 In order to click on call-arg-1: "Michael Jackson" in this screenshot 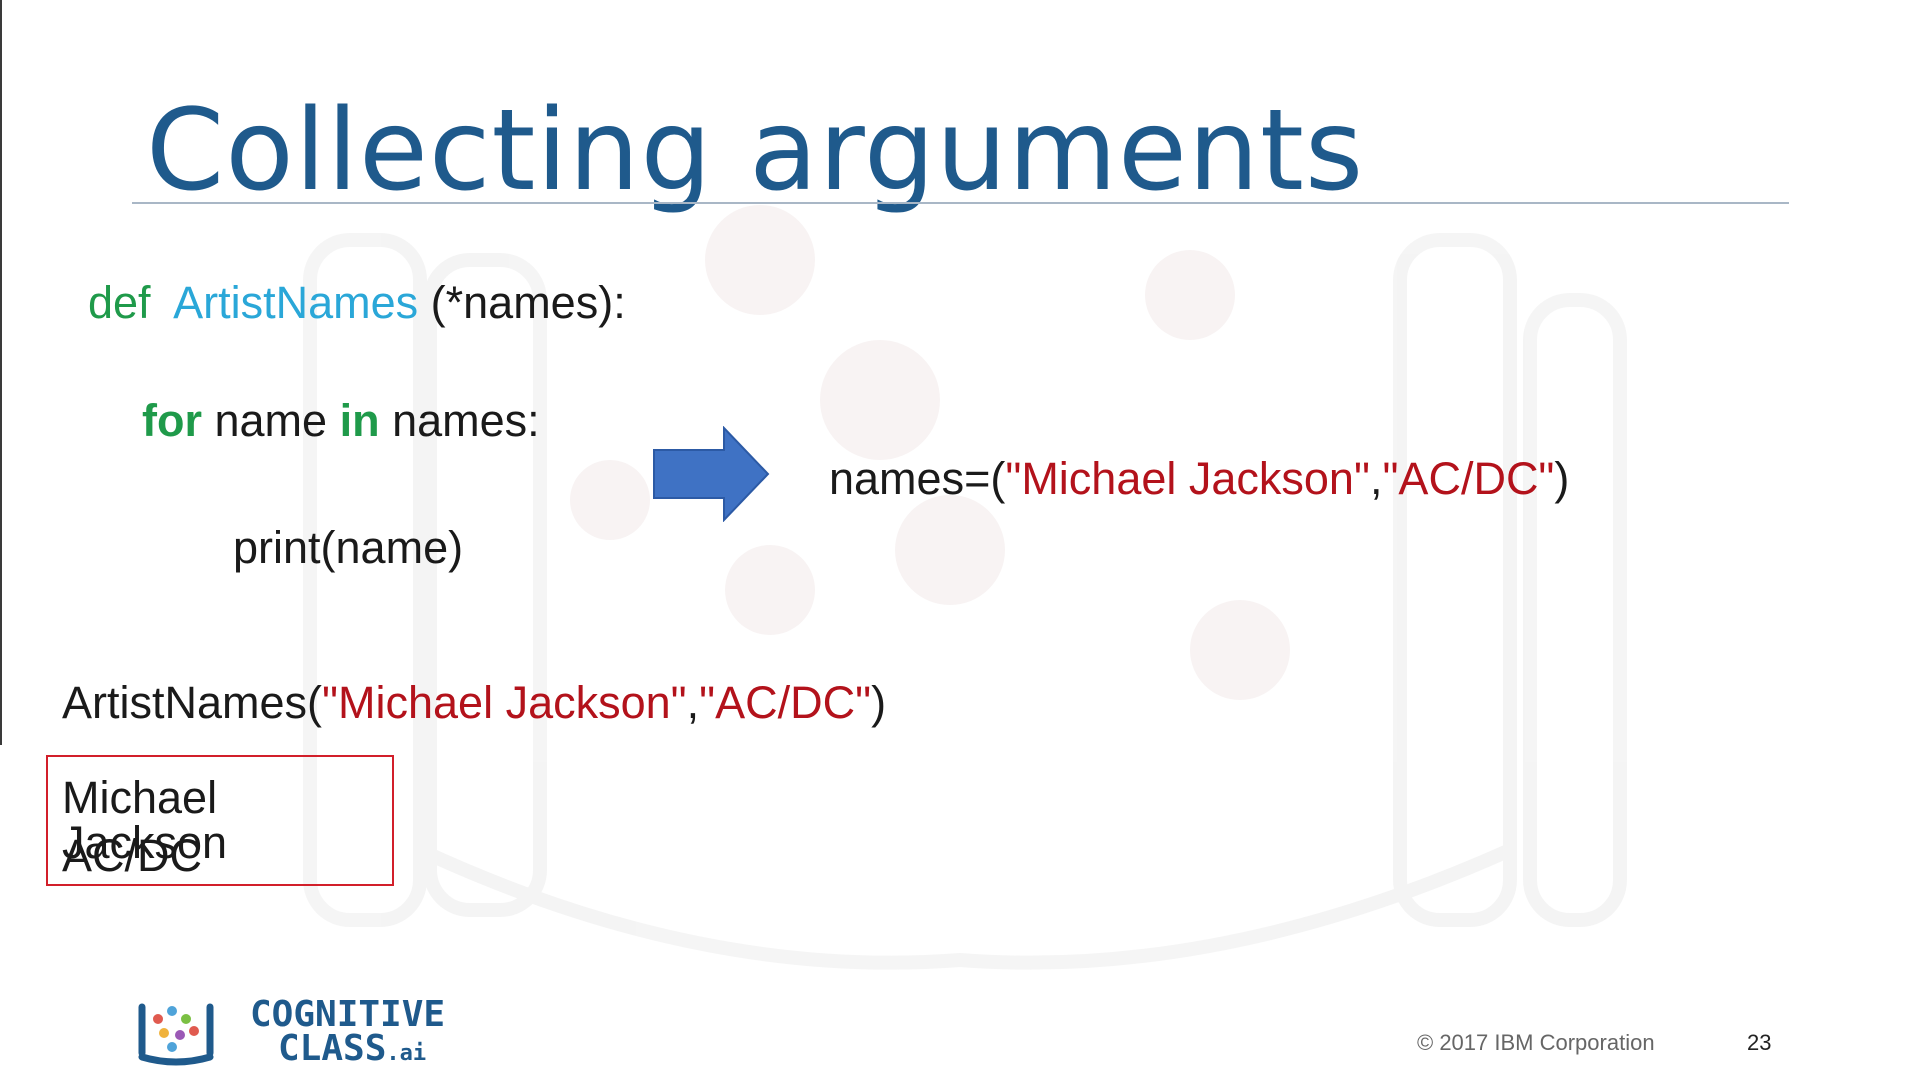, I will do `click(504, 702)`.